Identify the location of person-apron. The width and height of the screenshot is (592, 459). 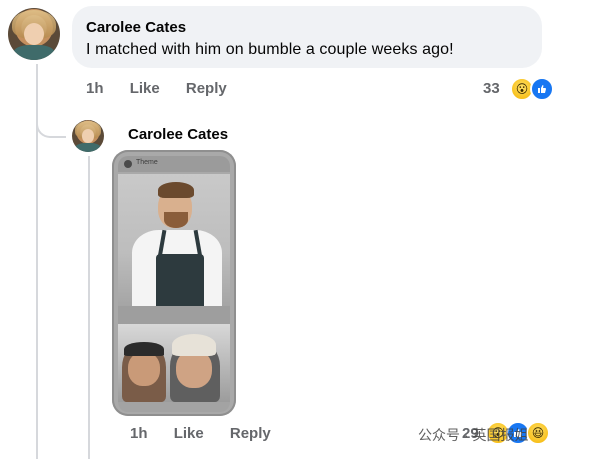
(180, 280).